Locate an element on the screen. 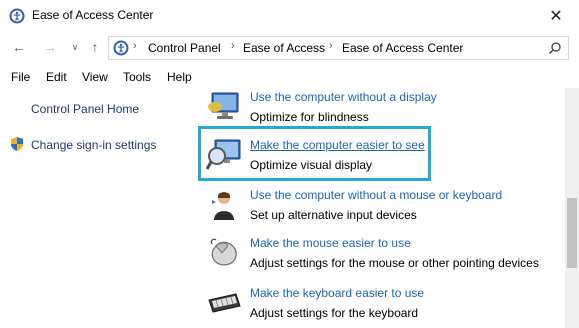 The image size is (579, 328). shield-icon is located at coordinates (17, 144).